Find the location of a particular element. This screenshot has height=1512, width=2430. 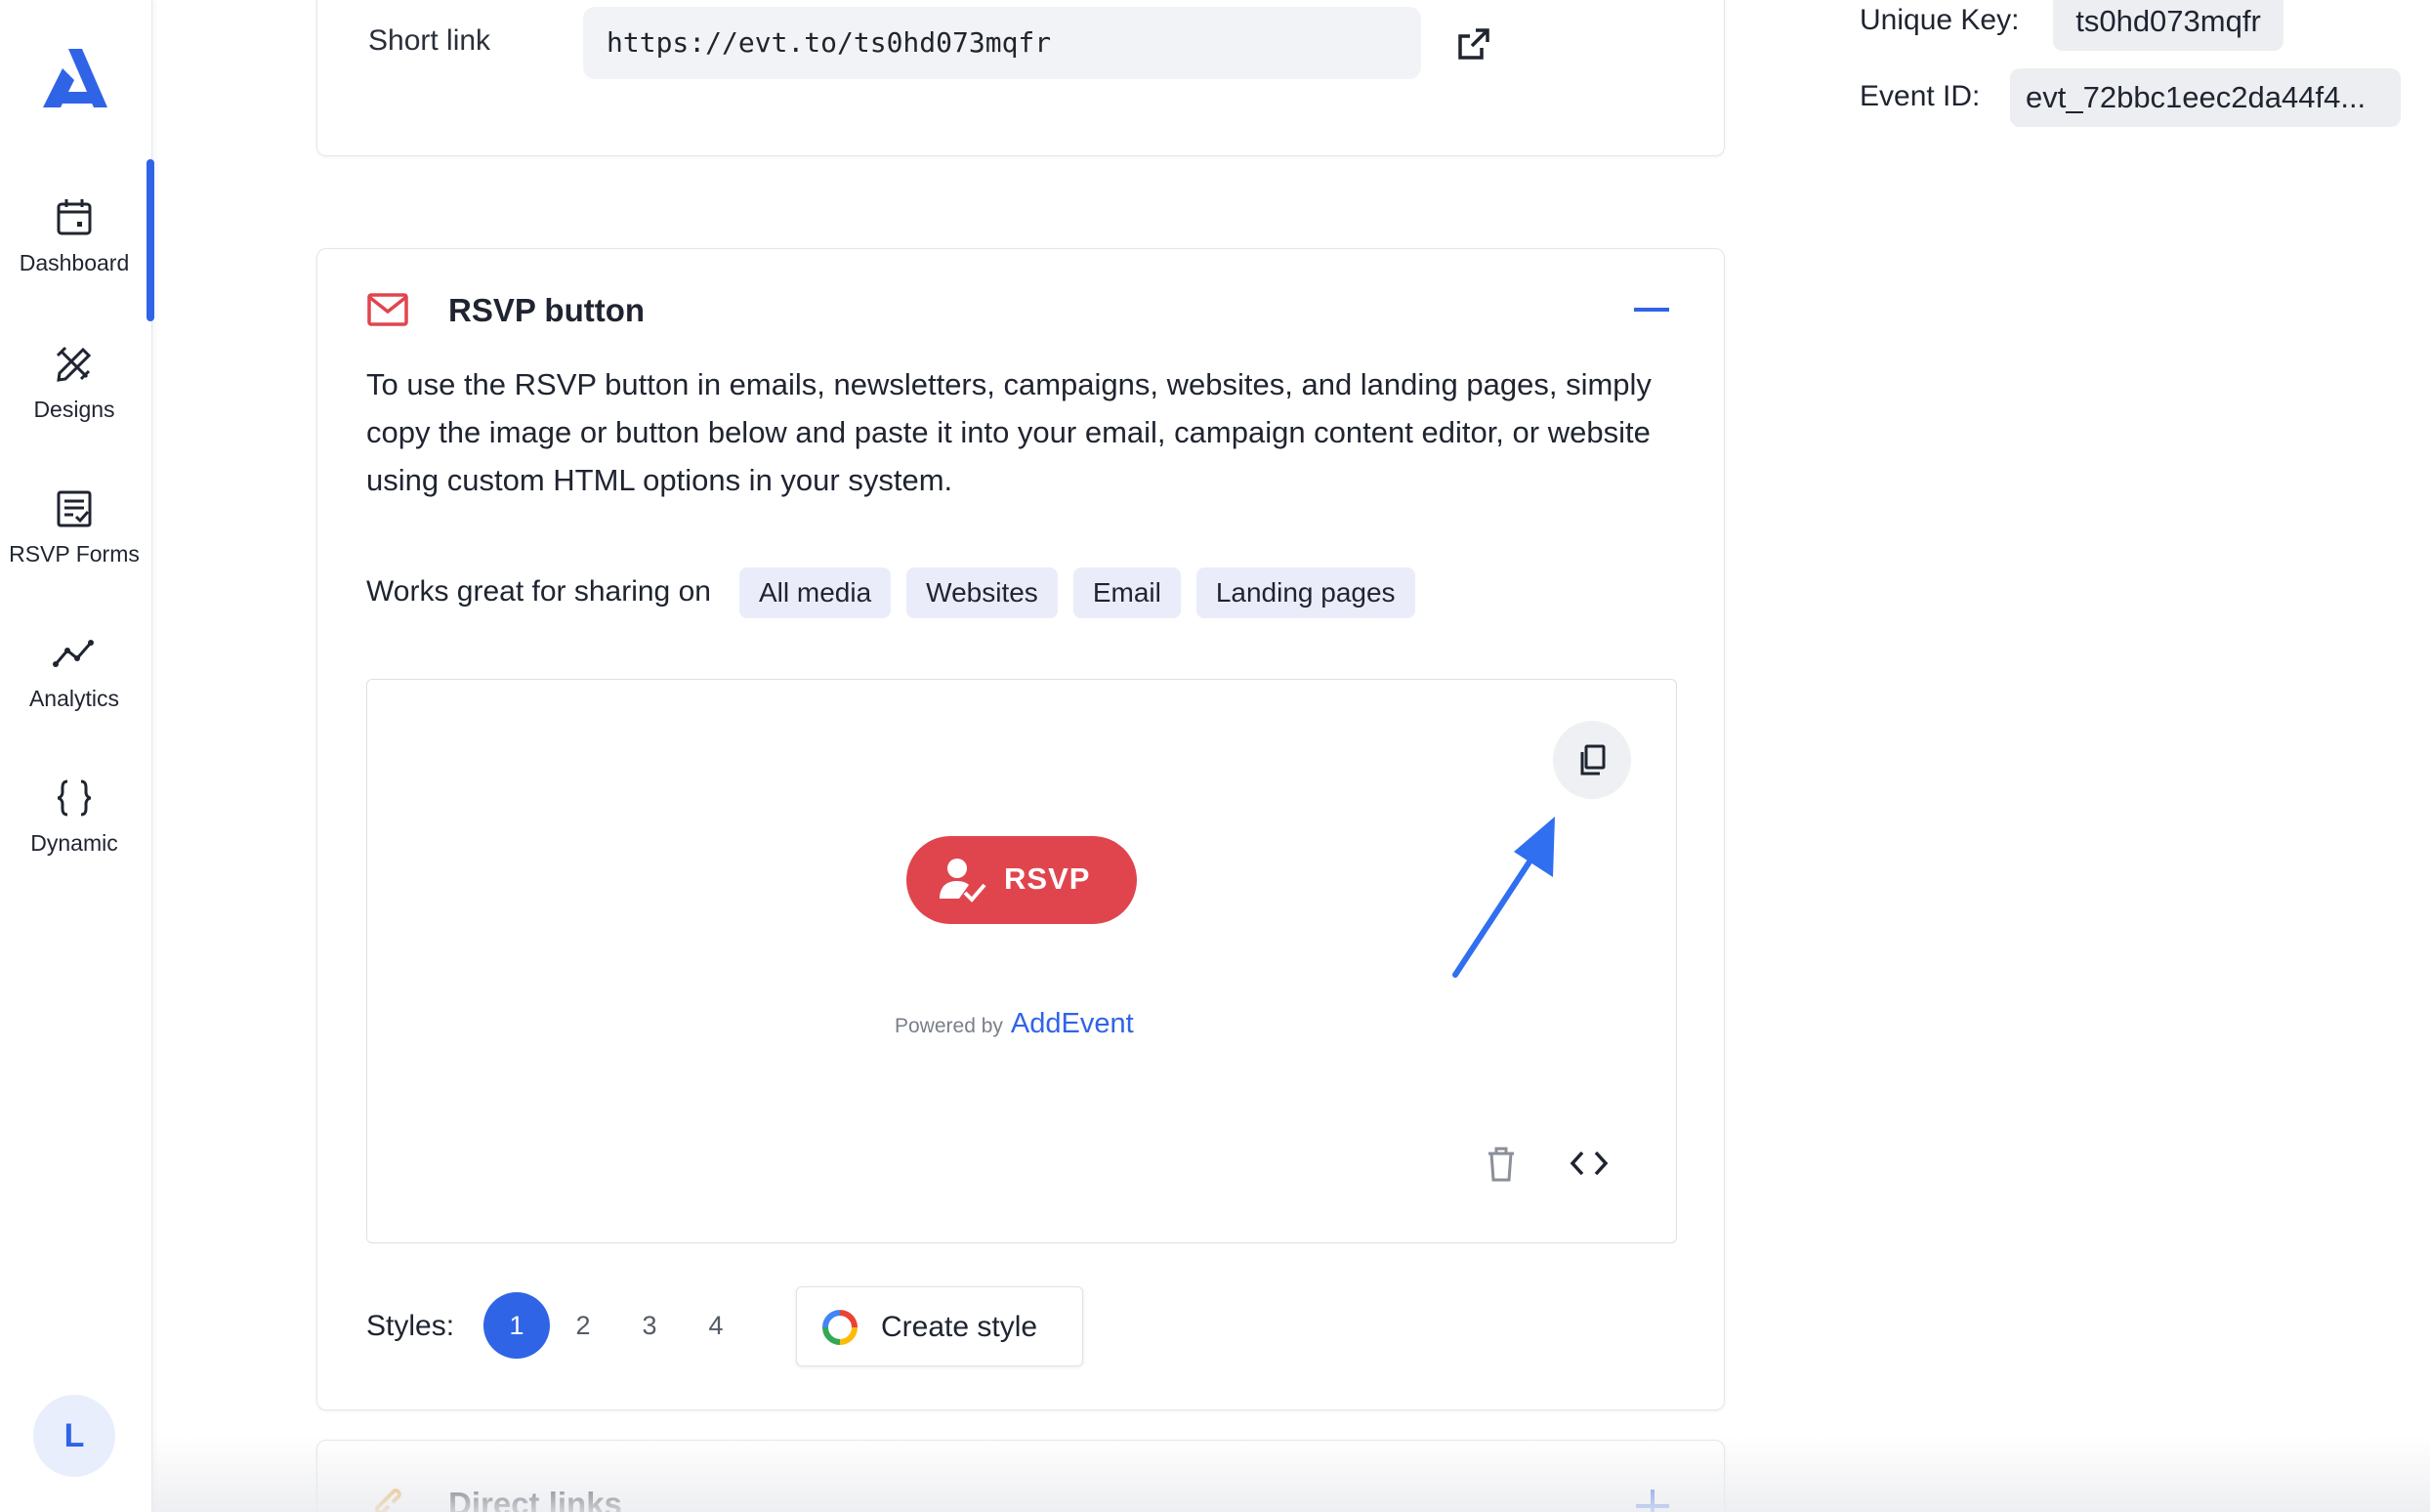

avatar: L is located at coordinates (74, 1436).